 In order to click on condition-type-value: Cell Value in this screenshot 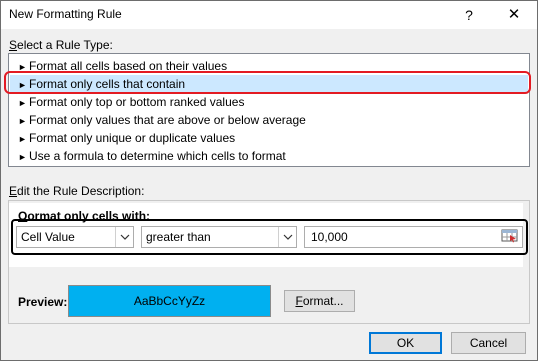, I will do `click(48, 237)`.